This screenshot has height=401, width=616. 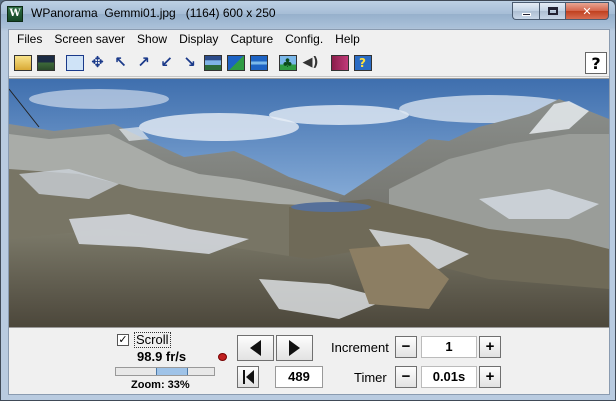 I want to click on maximize-button, so click(x=552, y=11).